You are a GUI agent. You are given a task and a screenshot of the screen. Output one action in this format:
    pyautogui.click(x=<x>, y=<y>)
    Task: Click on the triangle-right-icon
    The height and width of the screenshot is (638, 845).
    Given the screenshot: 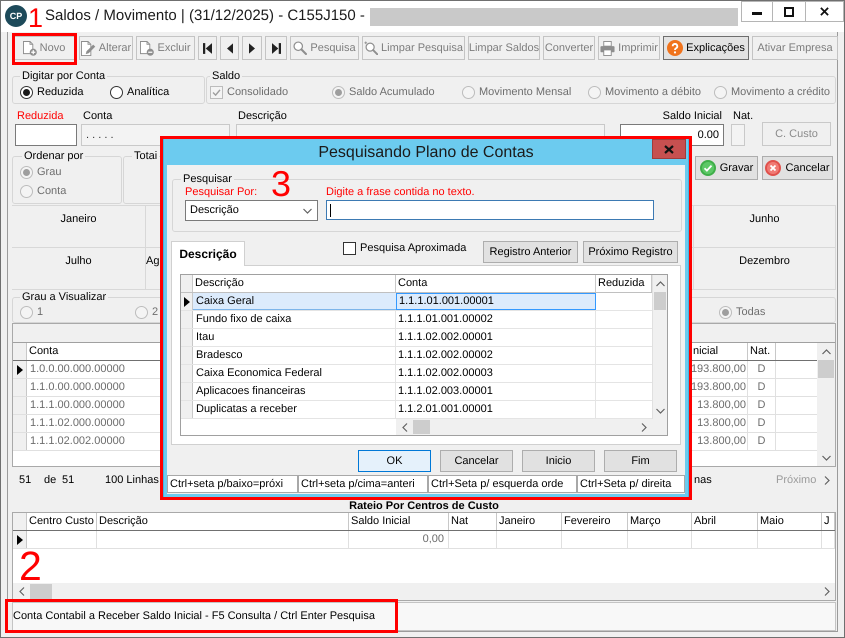 What is the action you would take?
    pyautogui.click(x=252, y=48)
    